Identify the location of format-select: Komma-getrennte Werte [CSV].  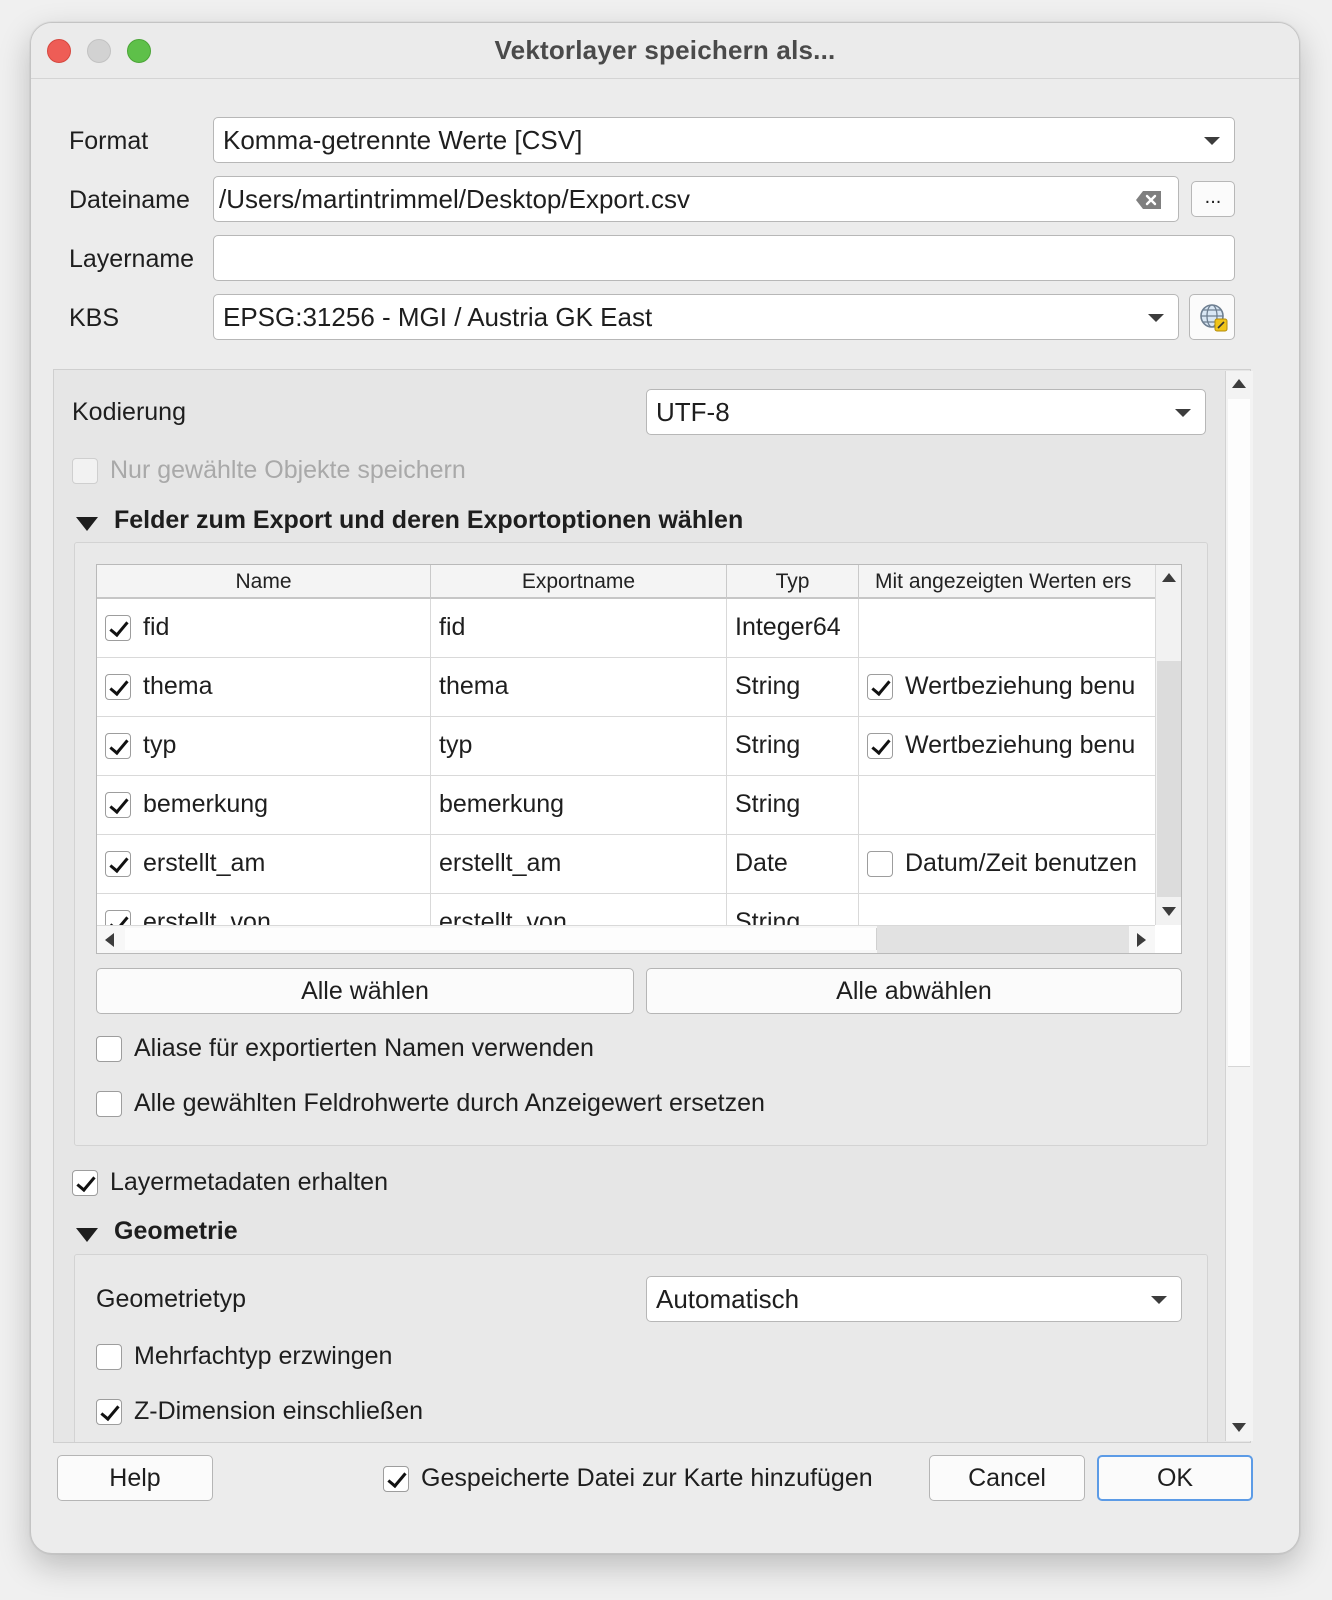
(724, 140).